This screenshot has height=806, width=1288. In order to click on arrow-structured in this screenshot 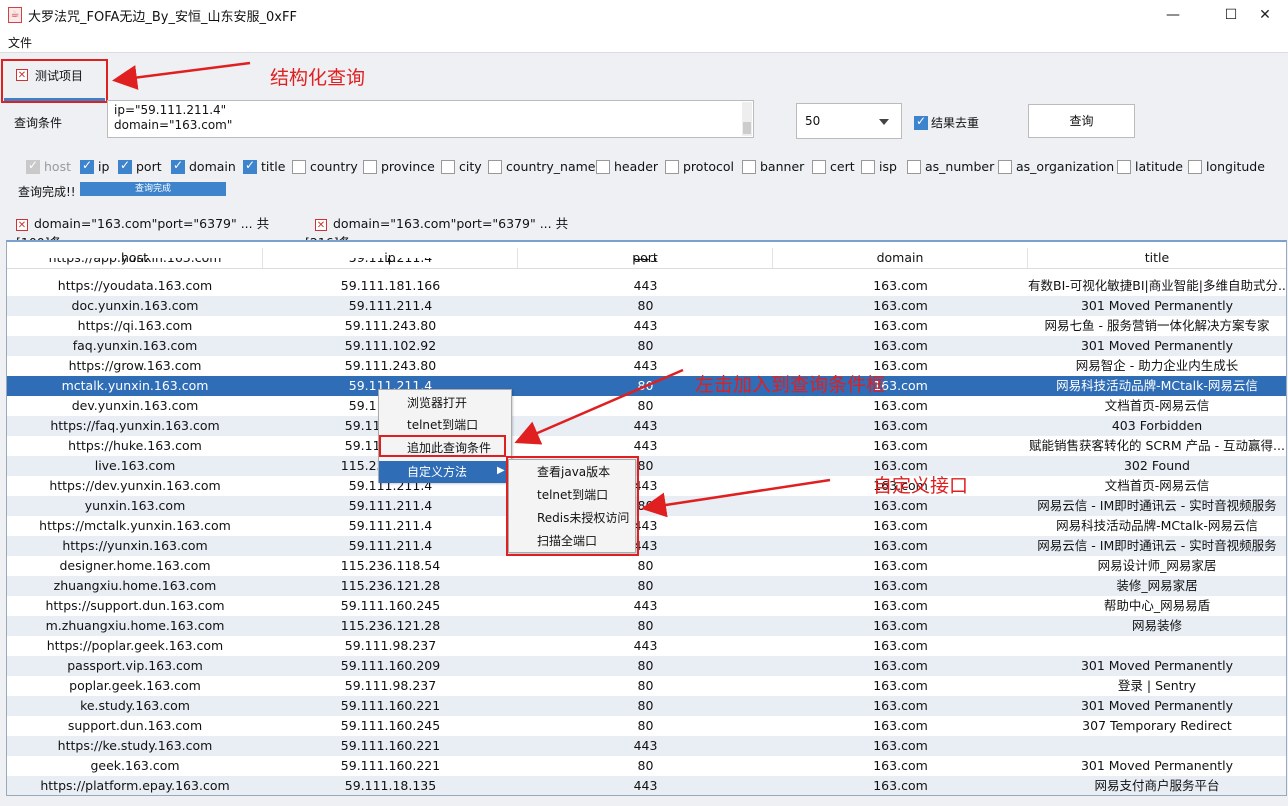, I will do `click(181, 75)`.